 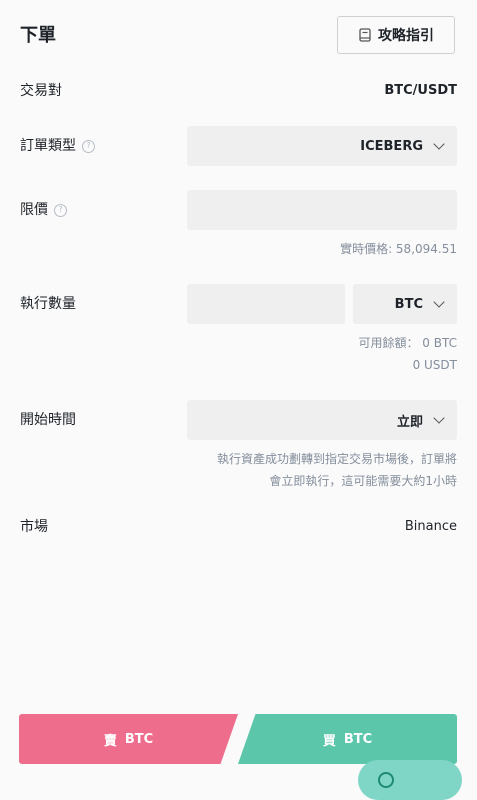 I want to click on order-type-value: ICEBERG, so click(x=391, y=146).